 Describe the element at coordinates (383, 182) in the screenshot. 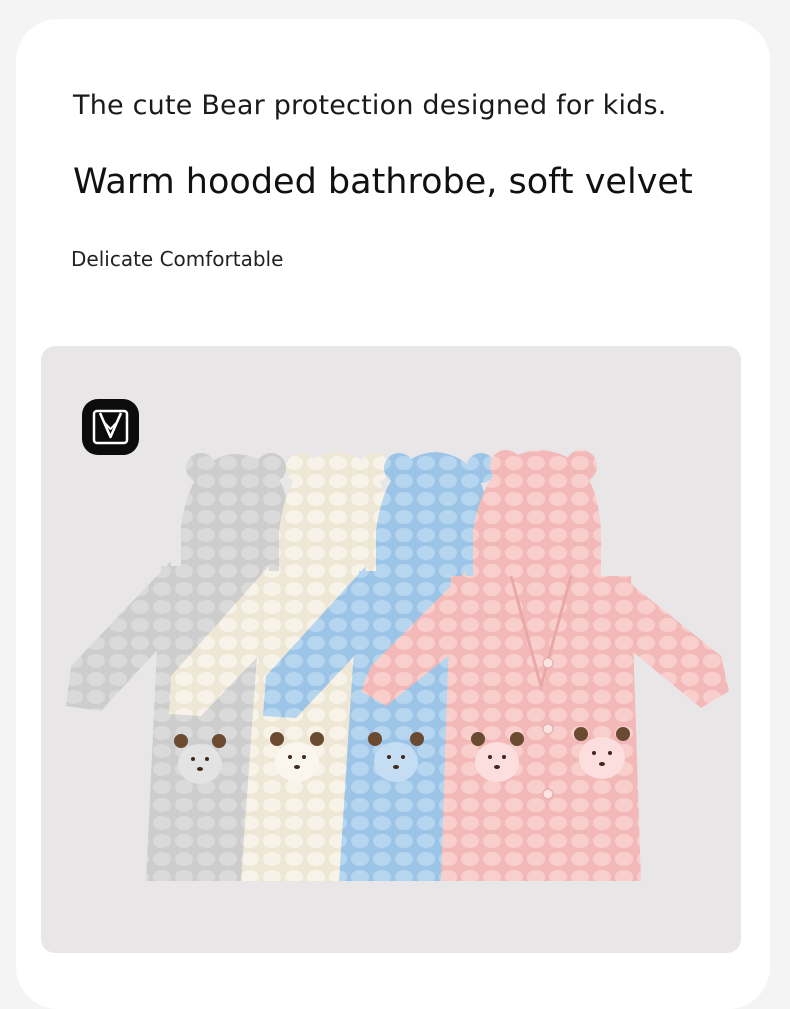

I see `headline: Warm hooded bathrobe, soft velvet` at that location.